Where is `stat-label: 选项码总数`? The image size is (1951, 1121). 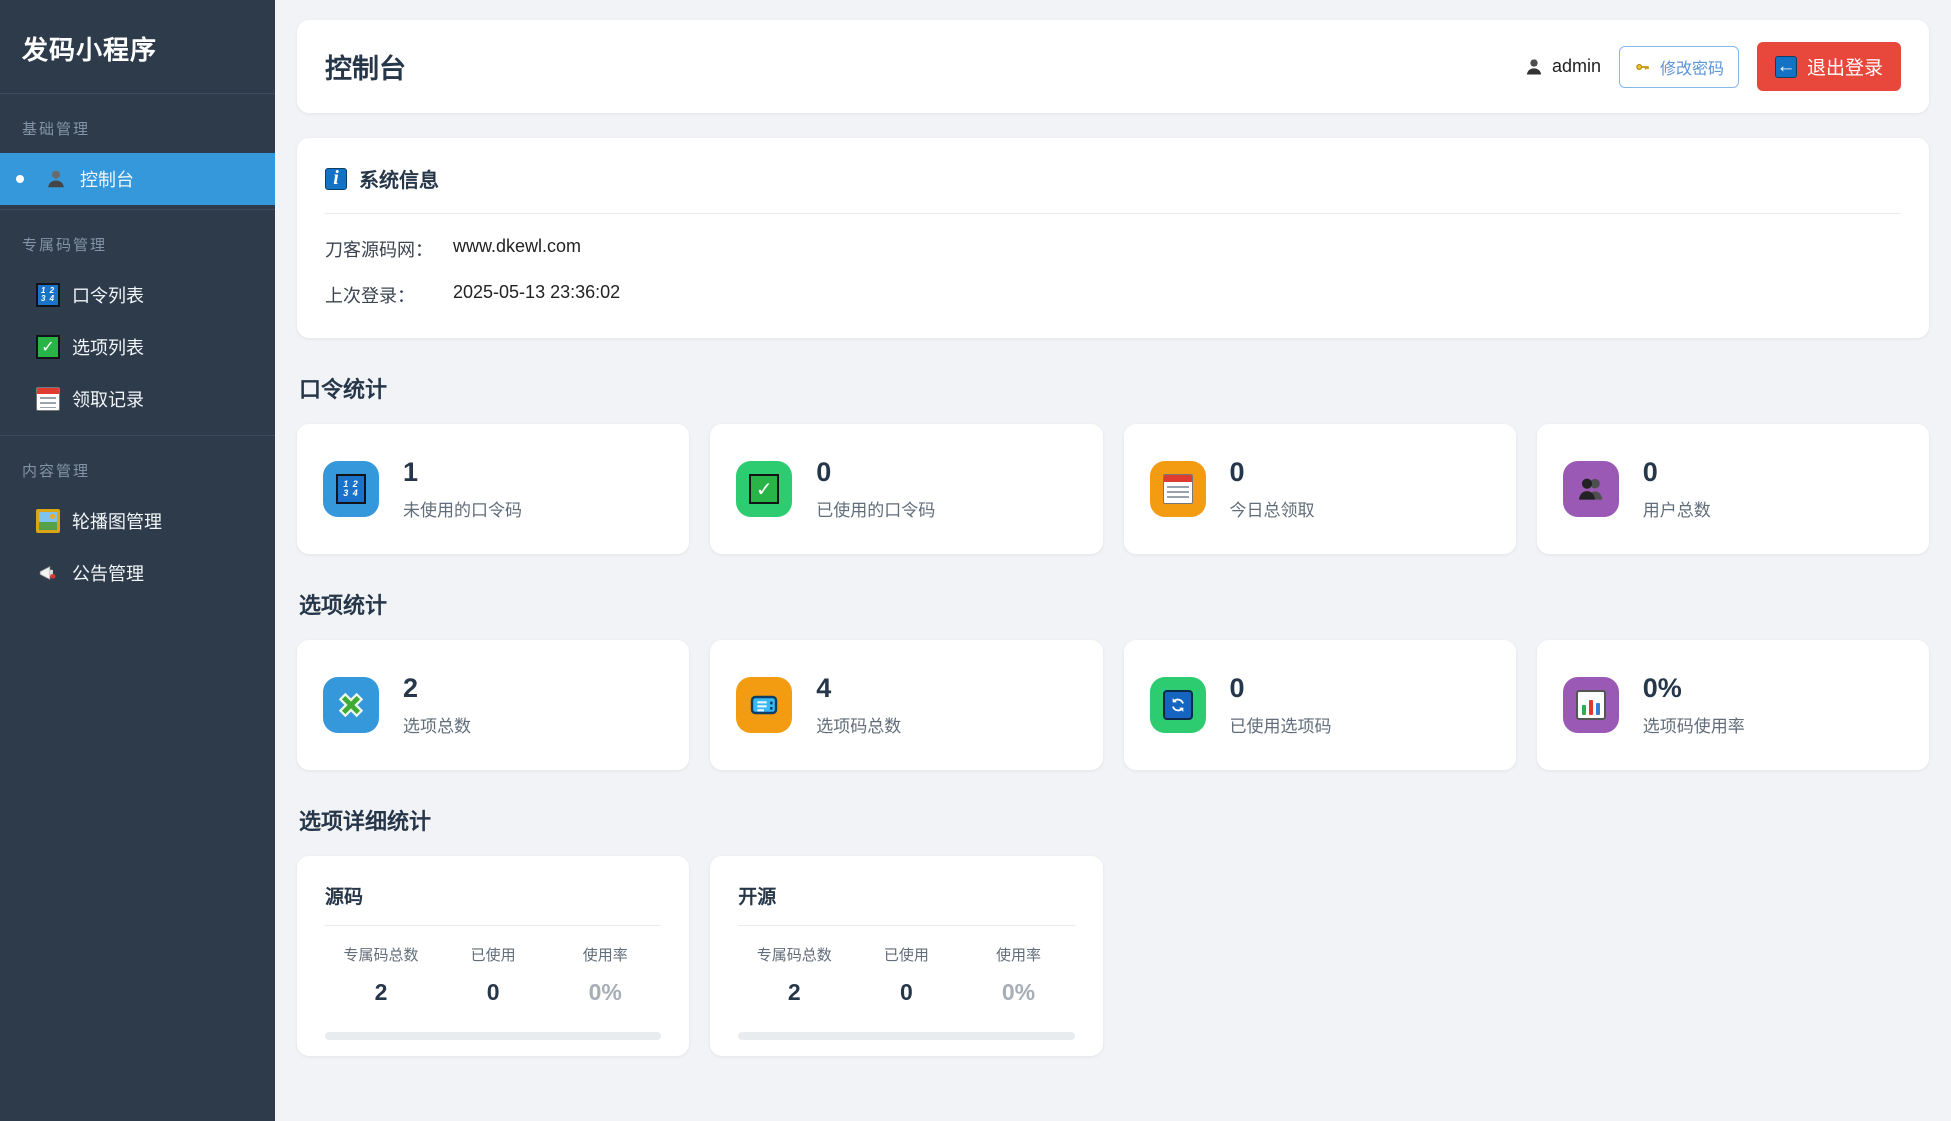
stat-label: 选项码总数 is located at coordinates (859, 726).